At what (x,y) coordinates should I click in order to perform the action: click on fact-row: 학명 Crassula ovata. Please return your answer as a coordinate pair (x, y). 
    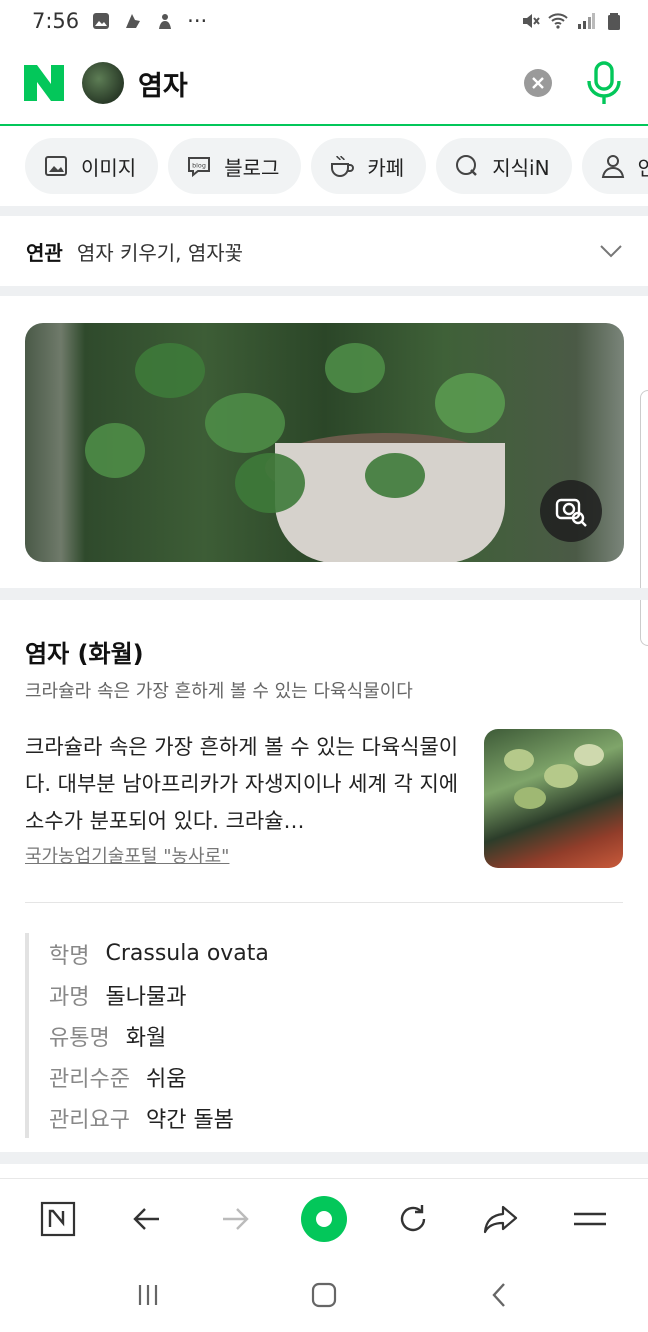
    Looking at the image, I should click on (336, 953).